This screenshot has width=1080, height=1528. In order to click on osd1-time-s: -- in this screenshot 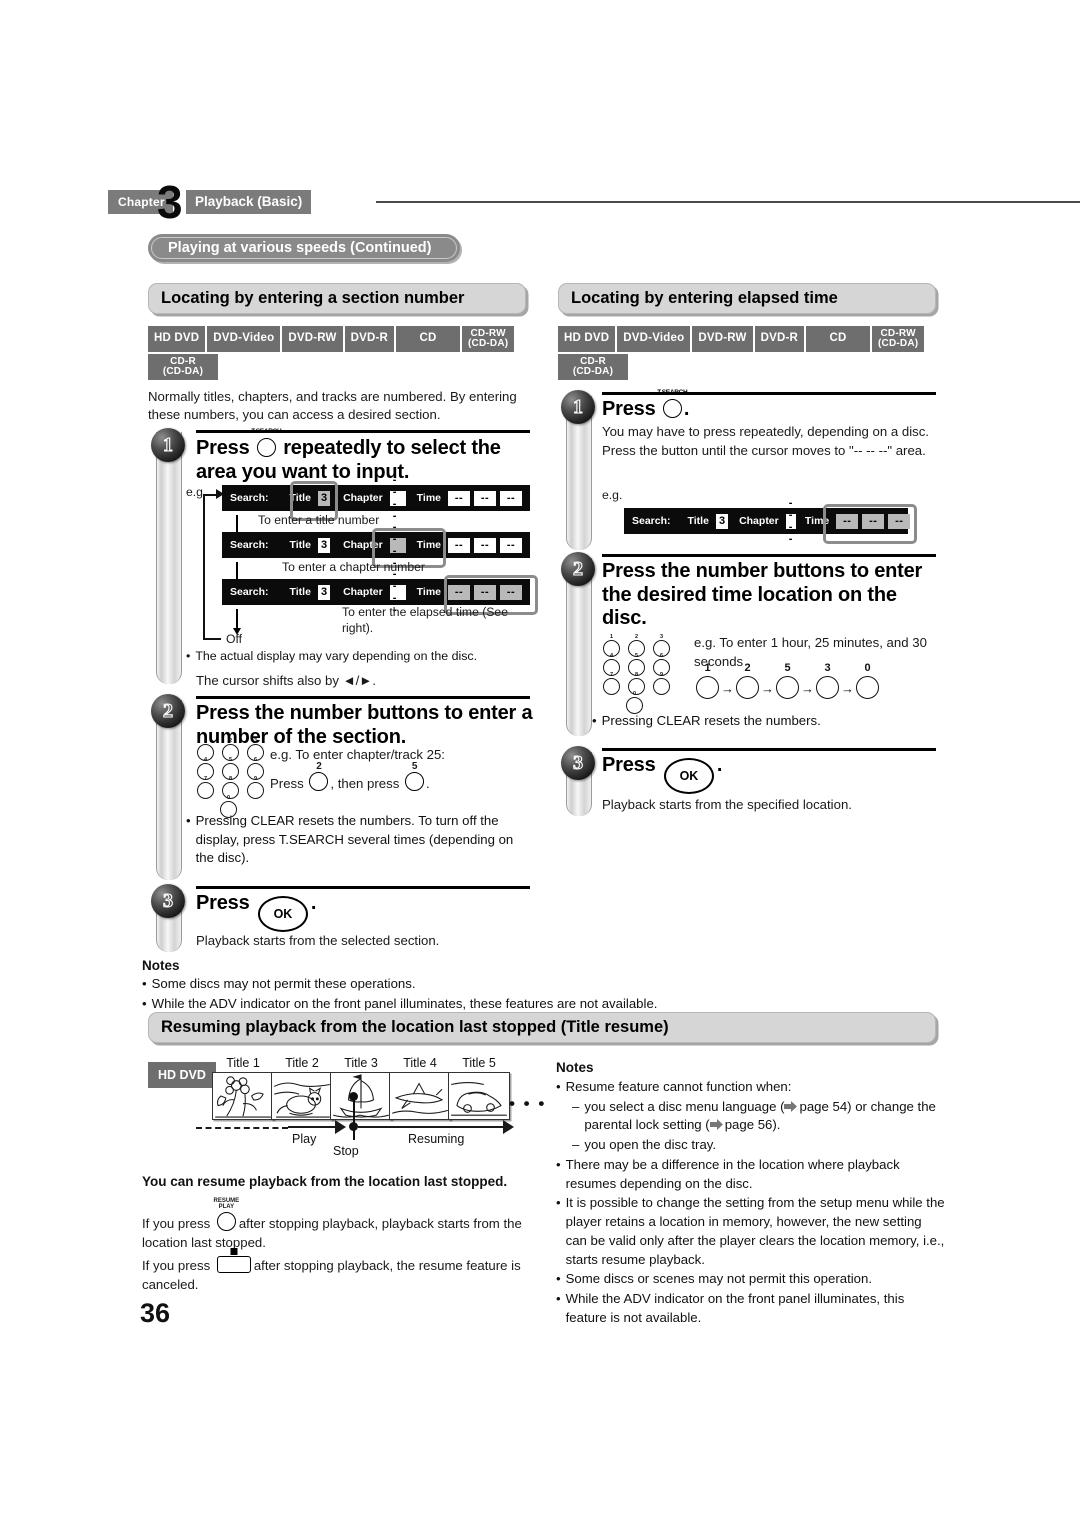, I will do `click(511, 498)`.